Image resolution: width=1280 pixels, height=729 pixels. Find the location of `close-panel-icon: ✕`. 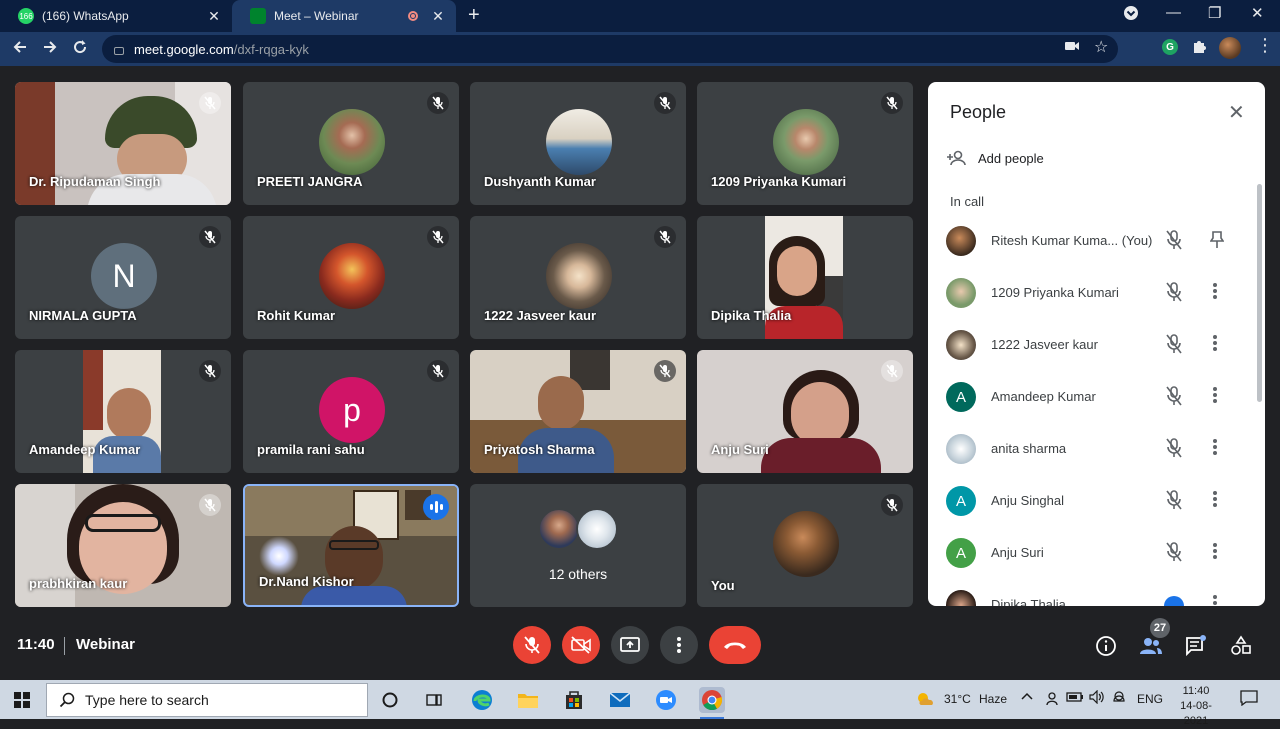

close-panel-icon: ✕ is located at coordinates (1236, 112).